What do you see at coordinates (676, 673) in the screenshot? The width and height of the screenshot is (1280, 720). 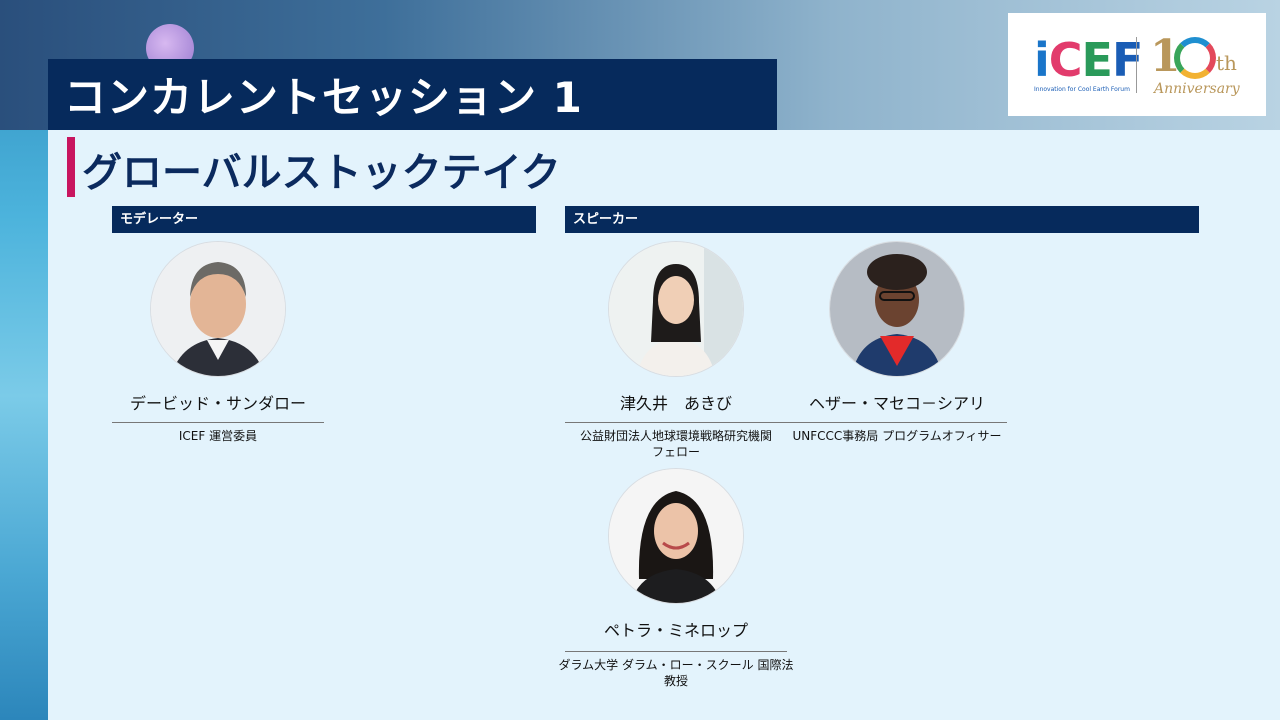 I see `speaker-role: ダラム大学 ダラム・ロー・スクール 国際法 教授` at bounding box center [676, 673].